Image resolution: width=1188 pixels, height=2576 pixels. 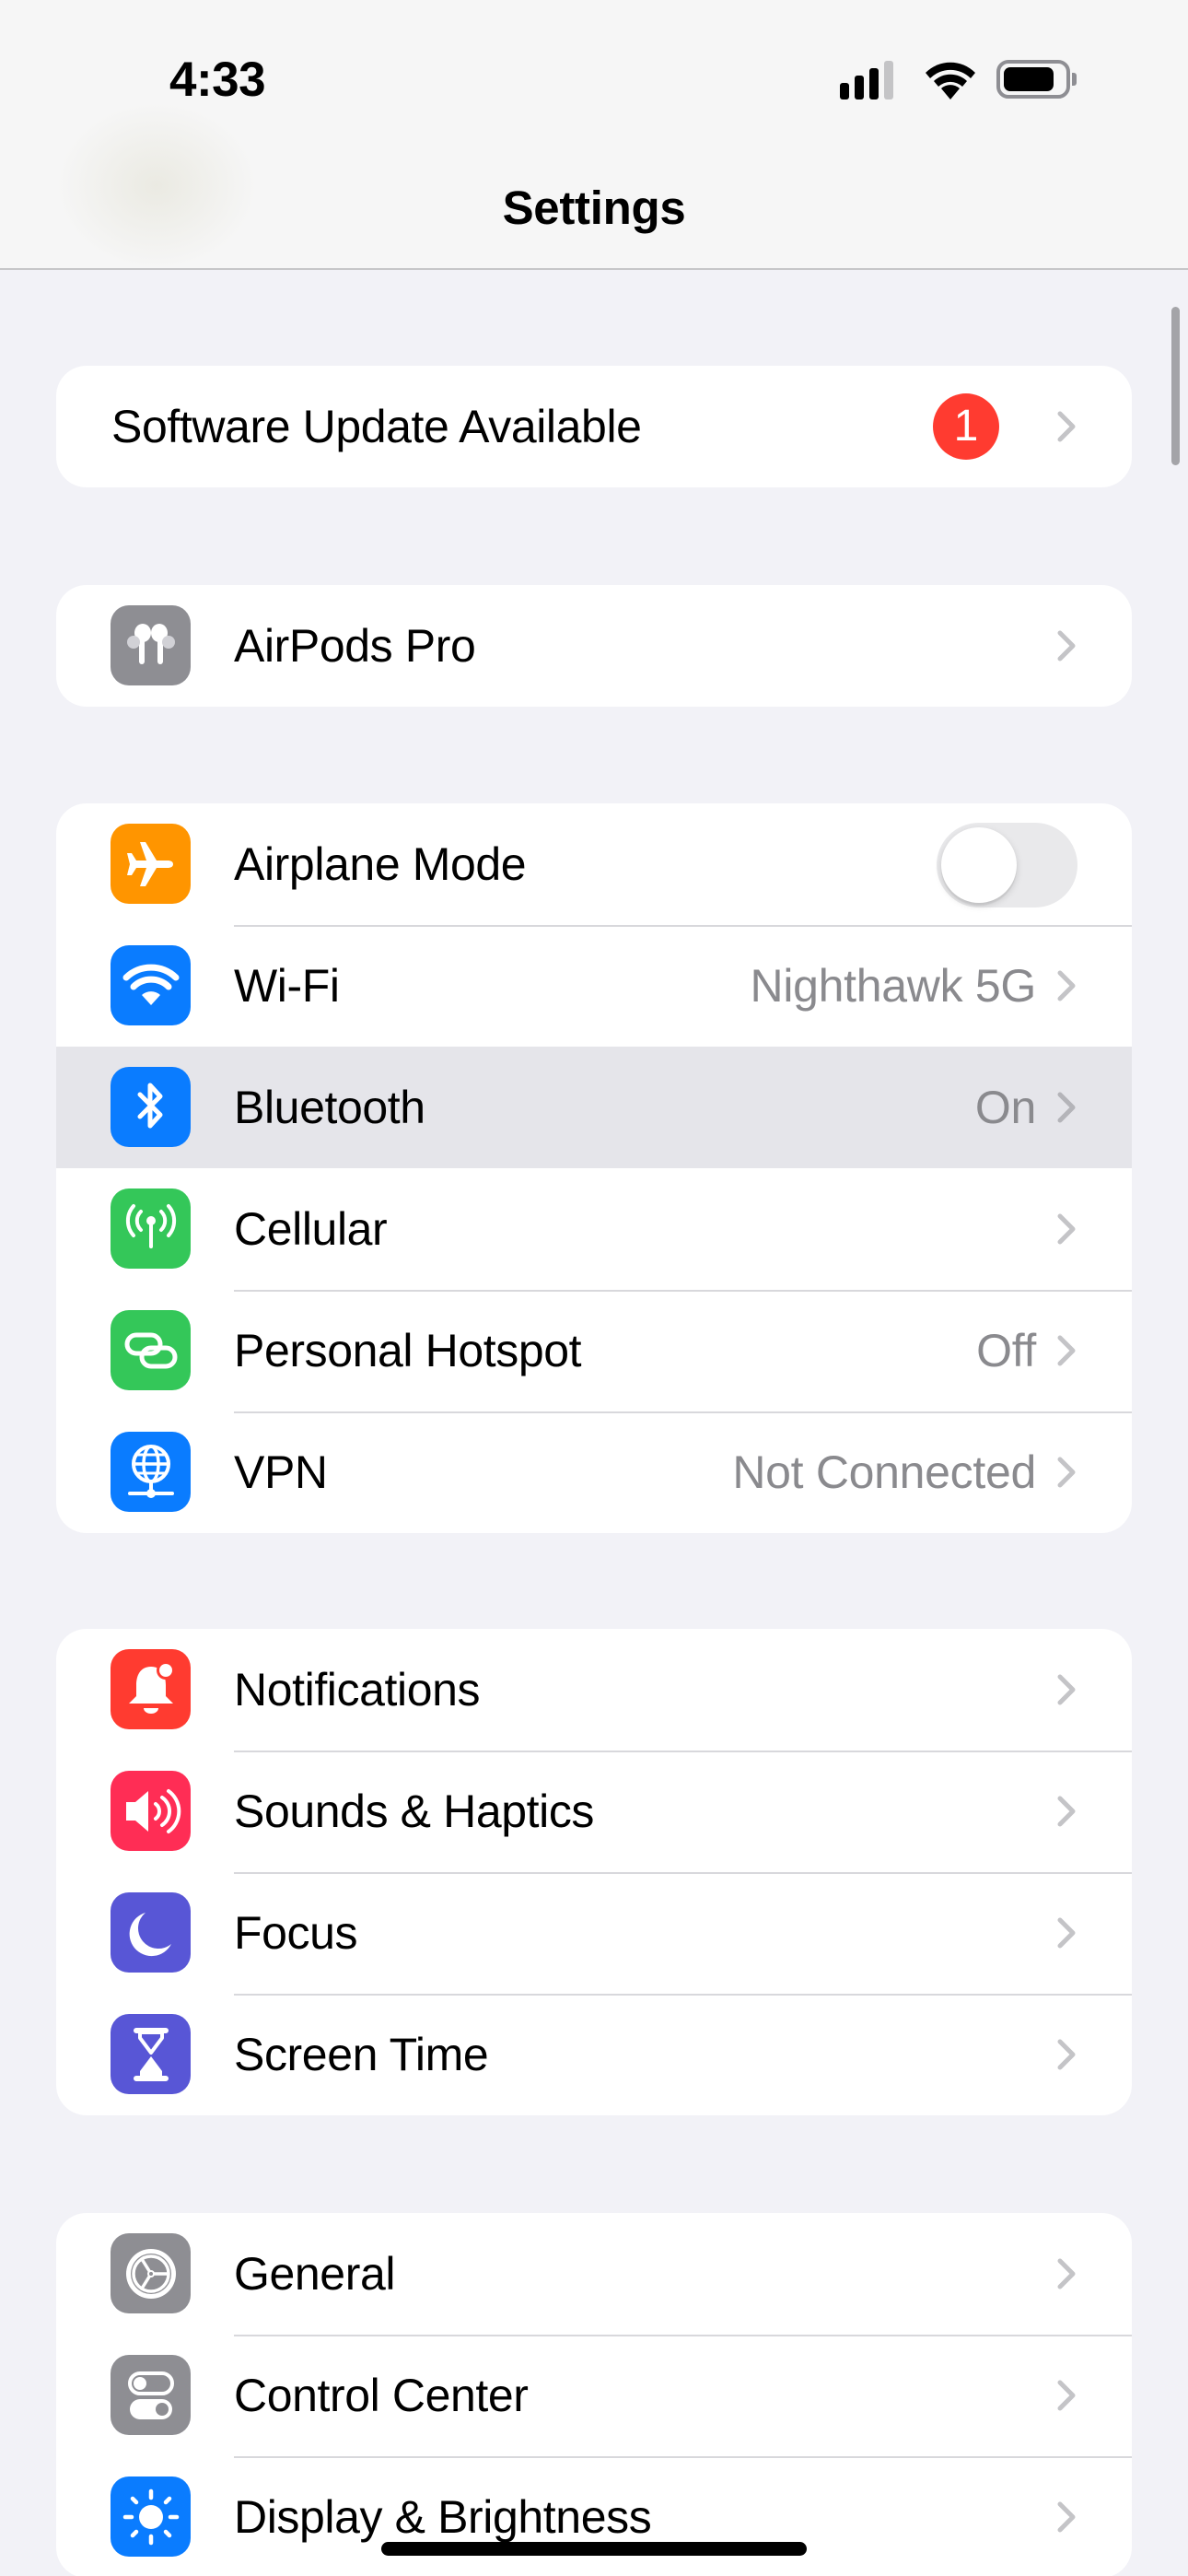 I want to click on settings-row-cellular: Cellular, so click(x=594, y=1229).